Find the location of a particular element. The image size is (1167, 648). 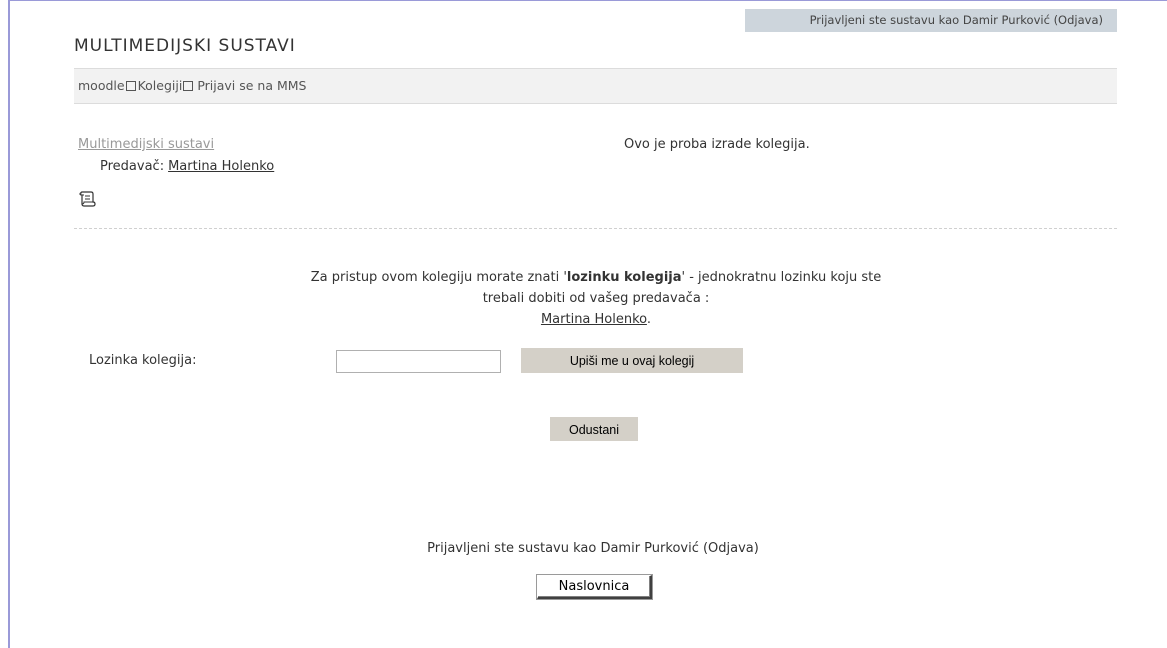

breadcrumb-item-current: Prijavi se na MMS is located at coordinates (252, 85).